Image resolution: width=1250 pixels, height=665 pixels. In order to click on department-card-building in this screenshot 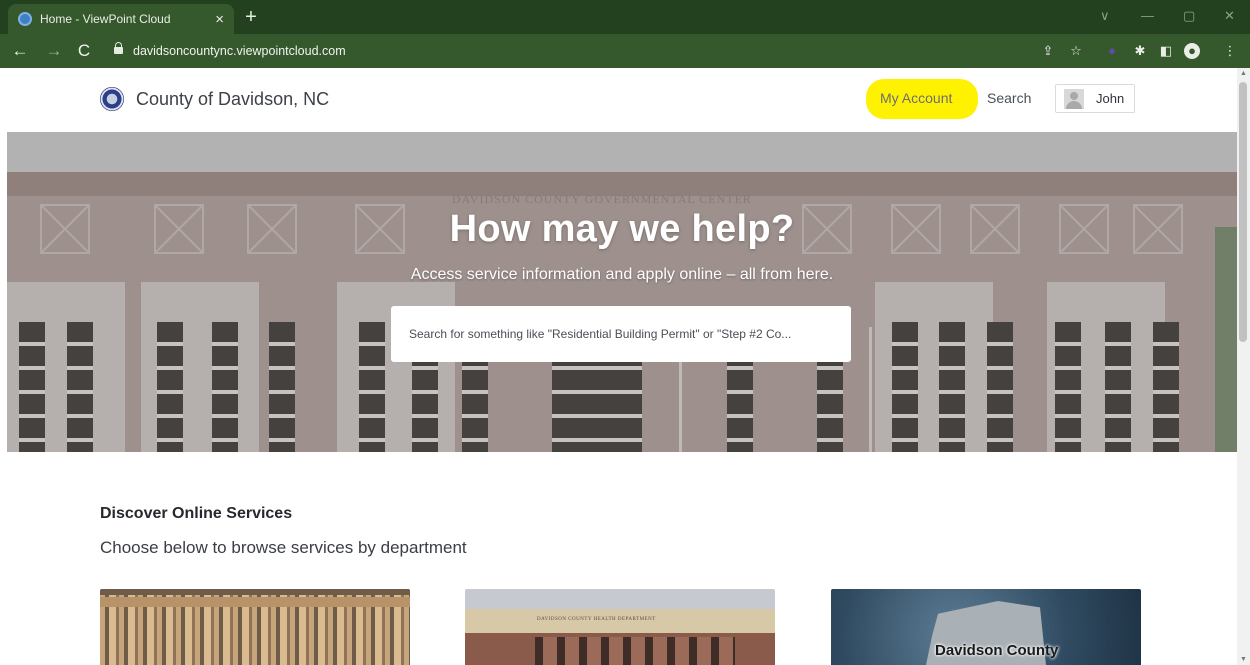, I will do `click(255, 627)`.